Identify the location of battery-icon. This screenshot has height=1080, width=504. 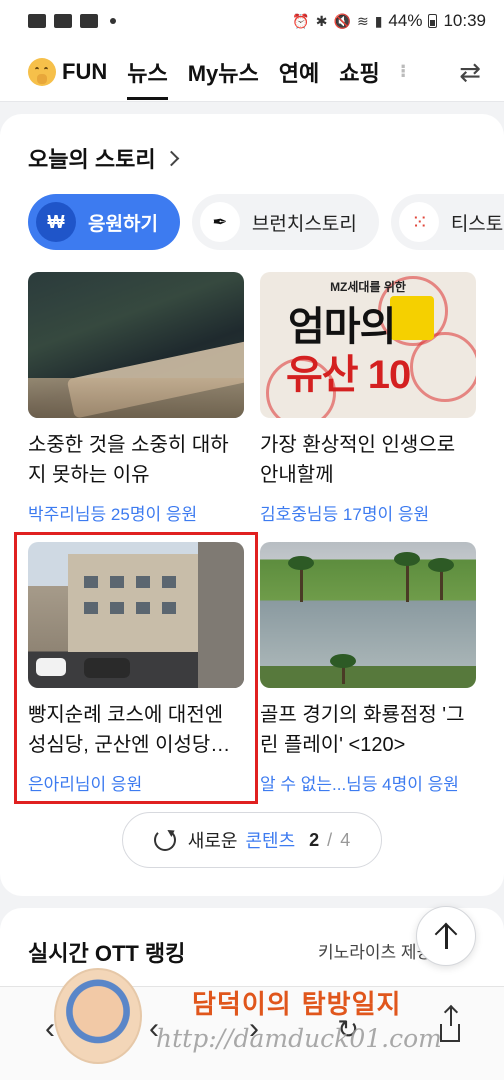
(433, 21).